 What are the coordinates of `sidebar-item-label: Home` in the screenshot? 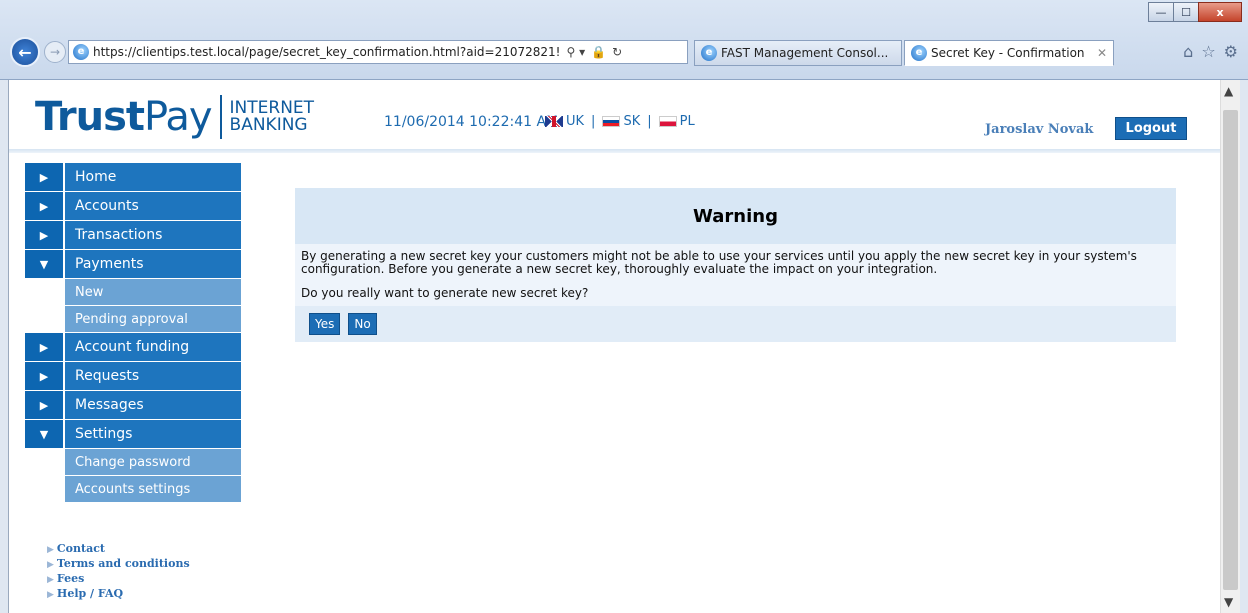 It's located at (153, 177).